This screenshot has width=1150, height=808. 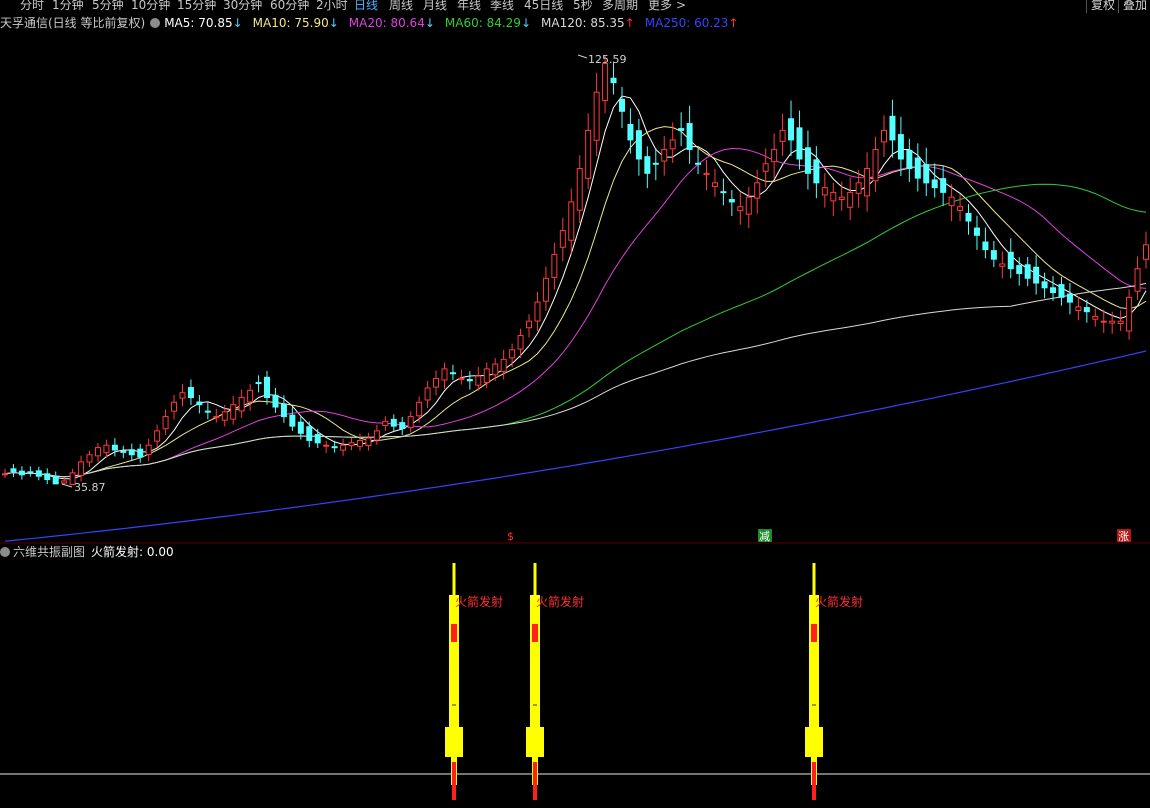 I want to click on rocket-signal-3: 火箭发射, so click(x=834, y=681).